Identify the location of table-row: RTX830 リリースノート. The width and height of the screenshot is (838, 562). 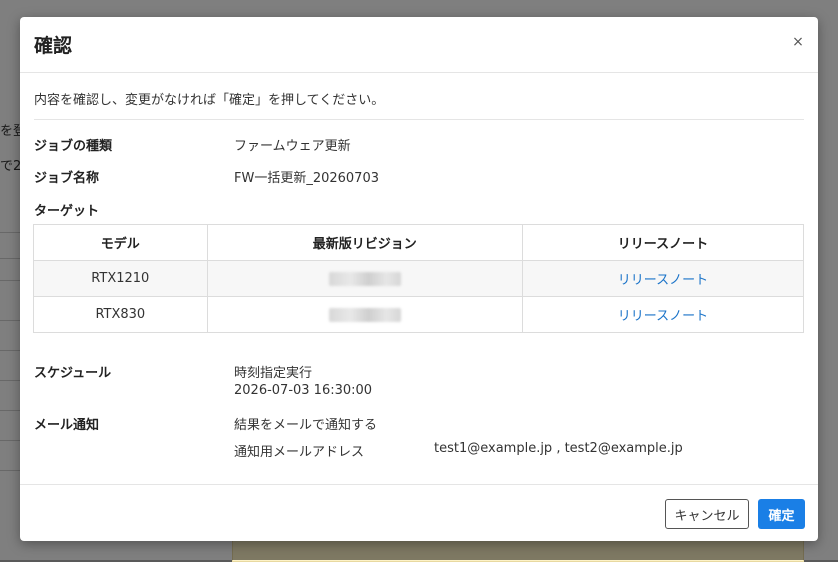
(419, 314).